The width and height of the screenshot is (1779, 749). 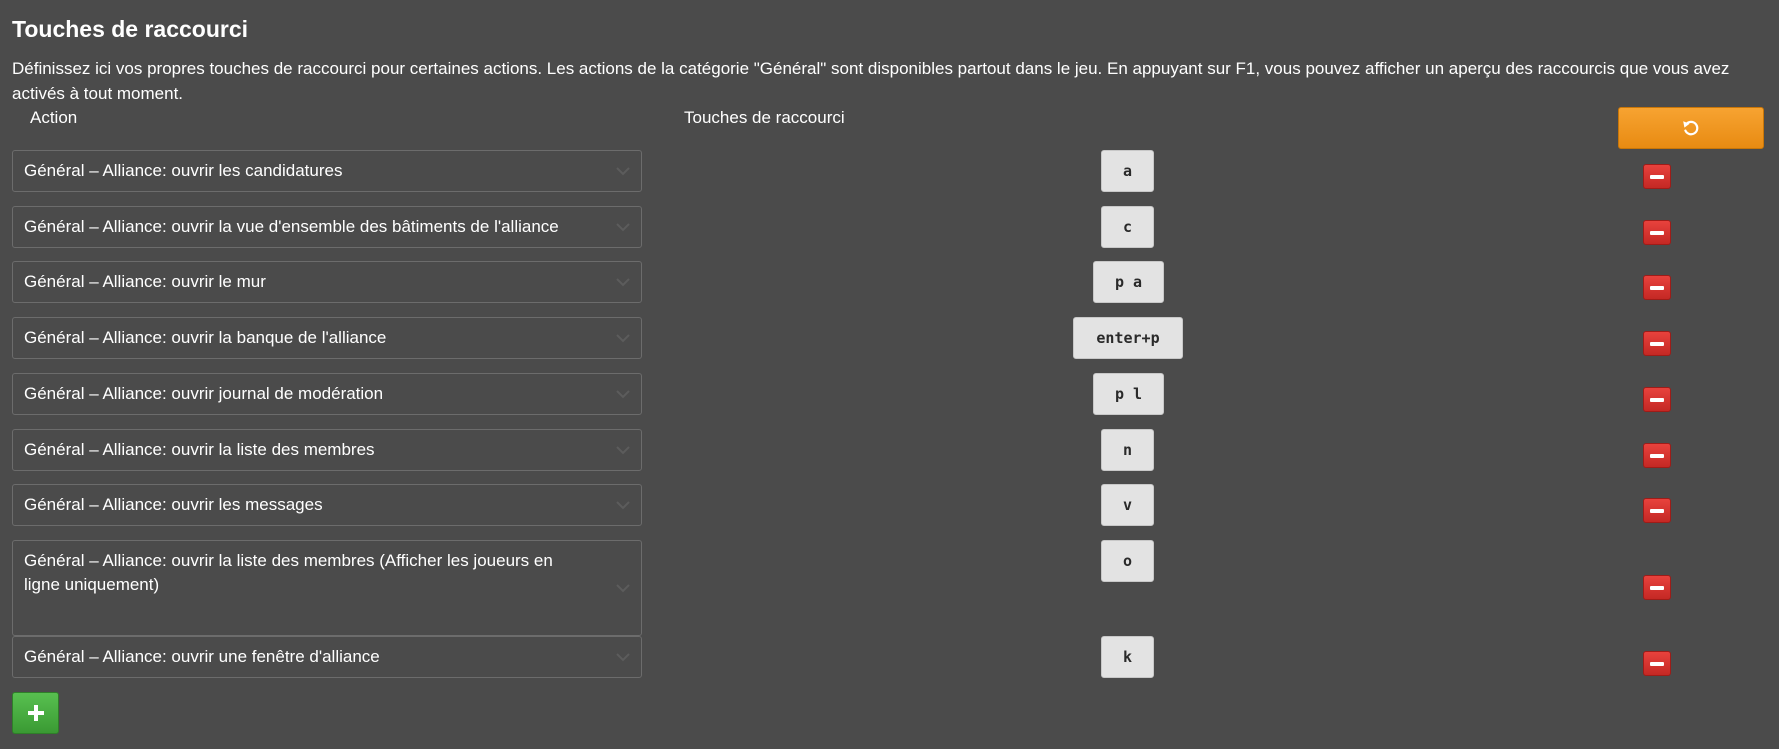 I want to click on shortcut-key: p l, so click(x=1128, y=394).